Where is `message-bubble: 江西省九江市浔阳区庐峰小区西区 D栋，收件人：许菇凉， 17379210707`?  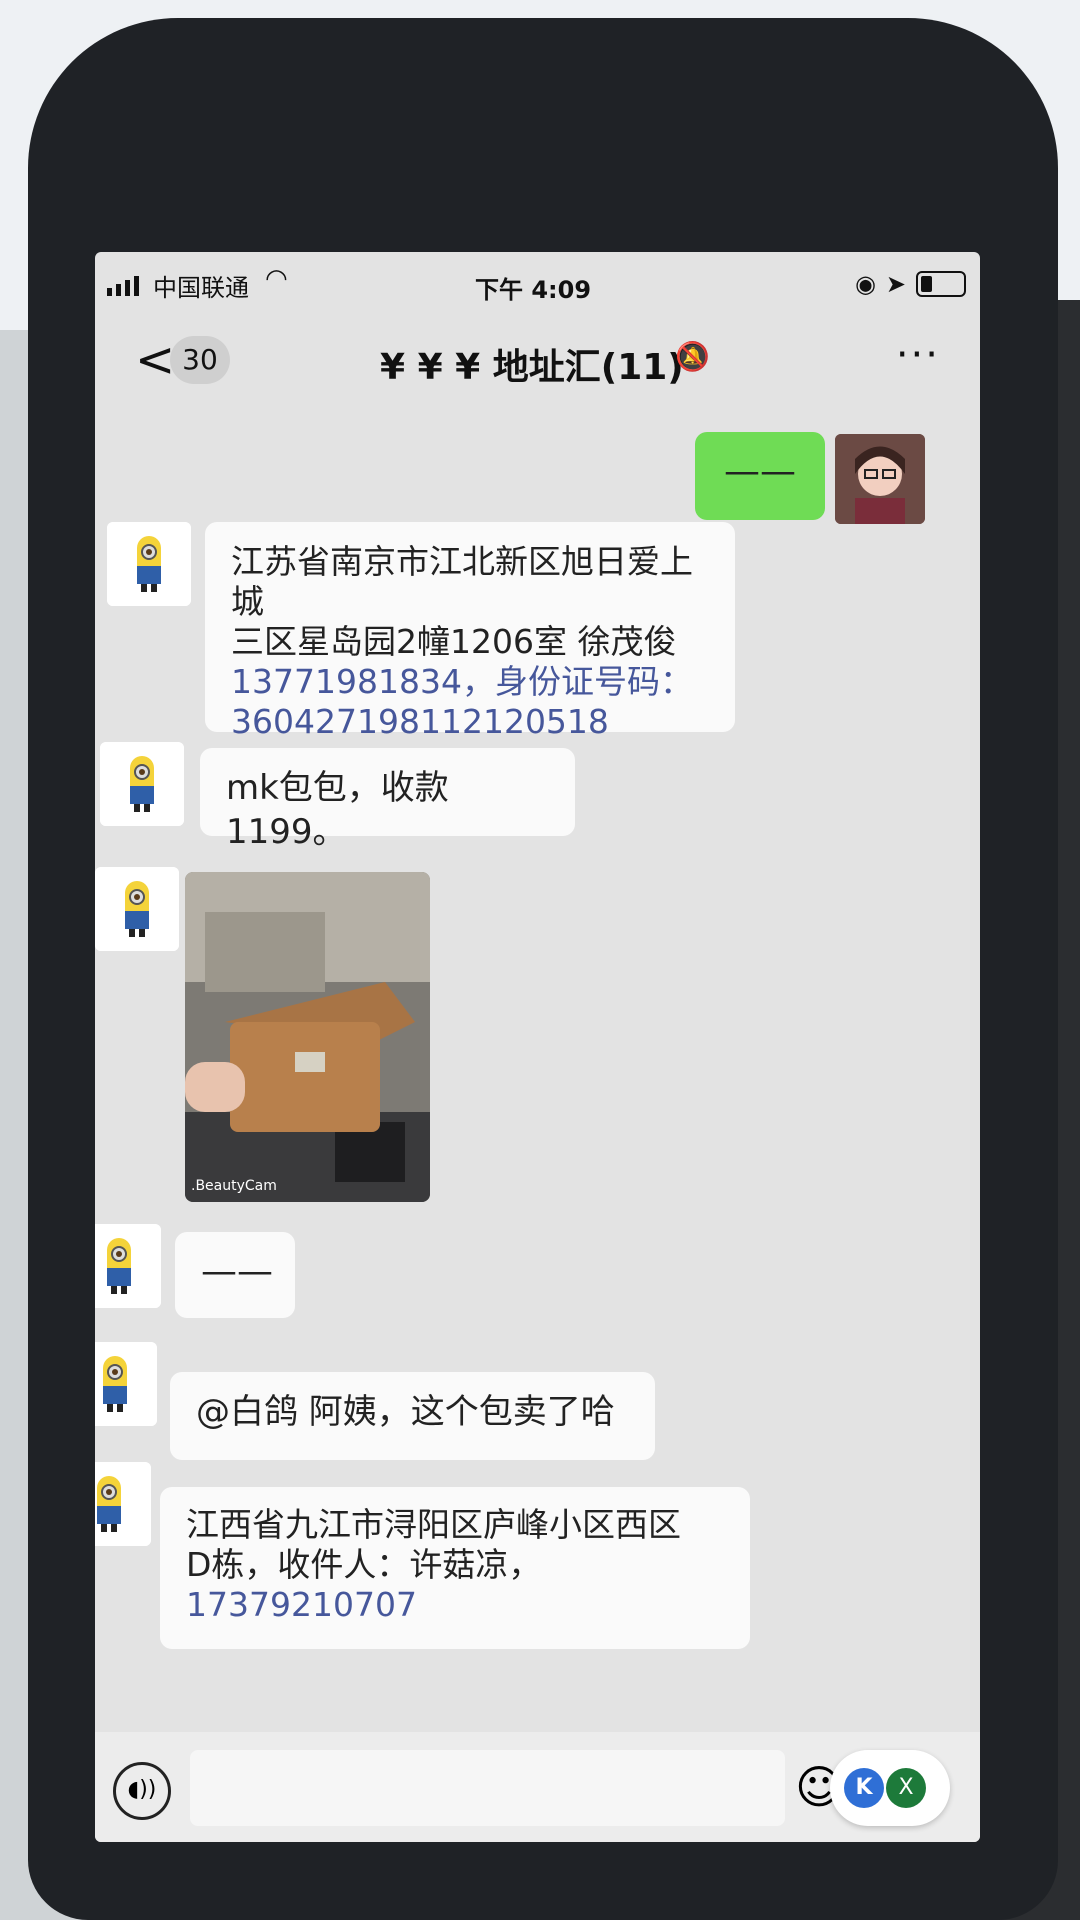 message-bubble: 江西省九江市浔阳区庐峰小区西区 D栋，收件人：许菇凉， 17379210707 is located at coordinates (455, 1568).